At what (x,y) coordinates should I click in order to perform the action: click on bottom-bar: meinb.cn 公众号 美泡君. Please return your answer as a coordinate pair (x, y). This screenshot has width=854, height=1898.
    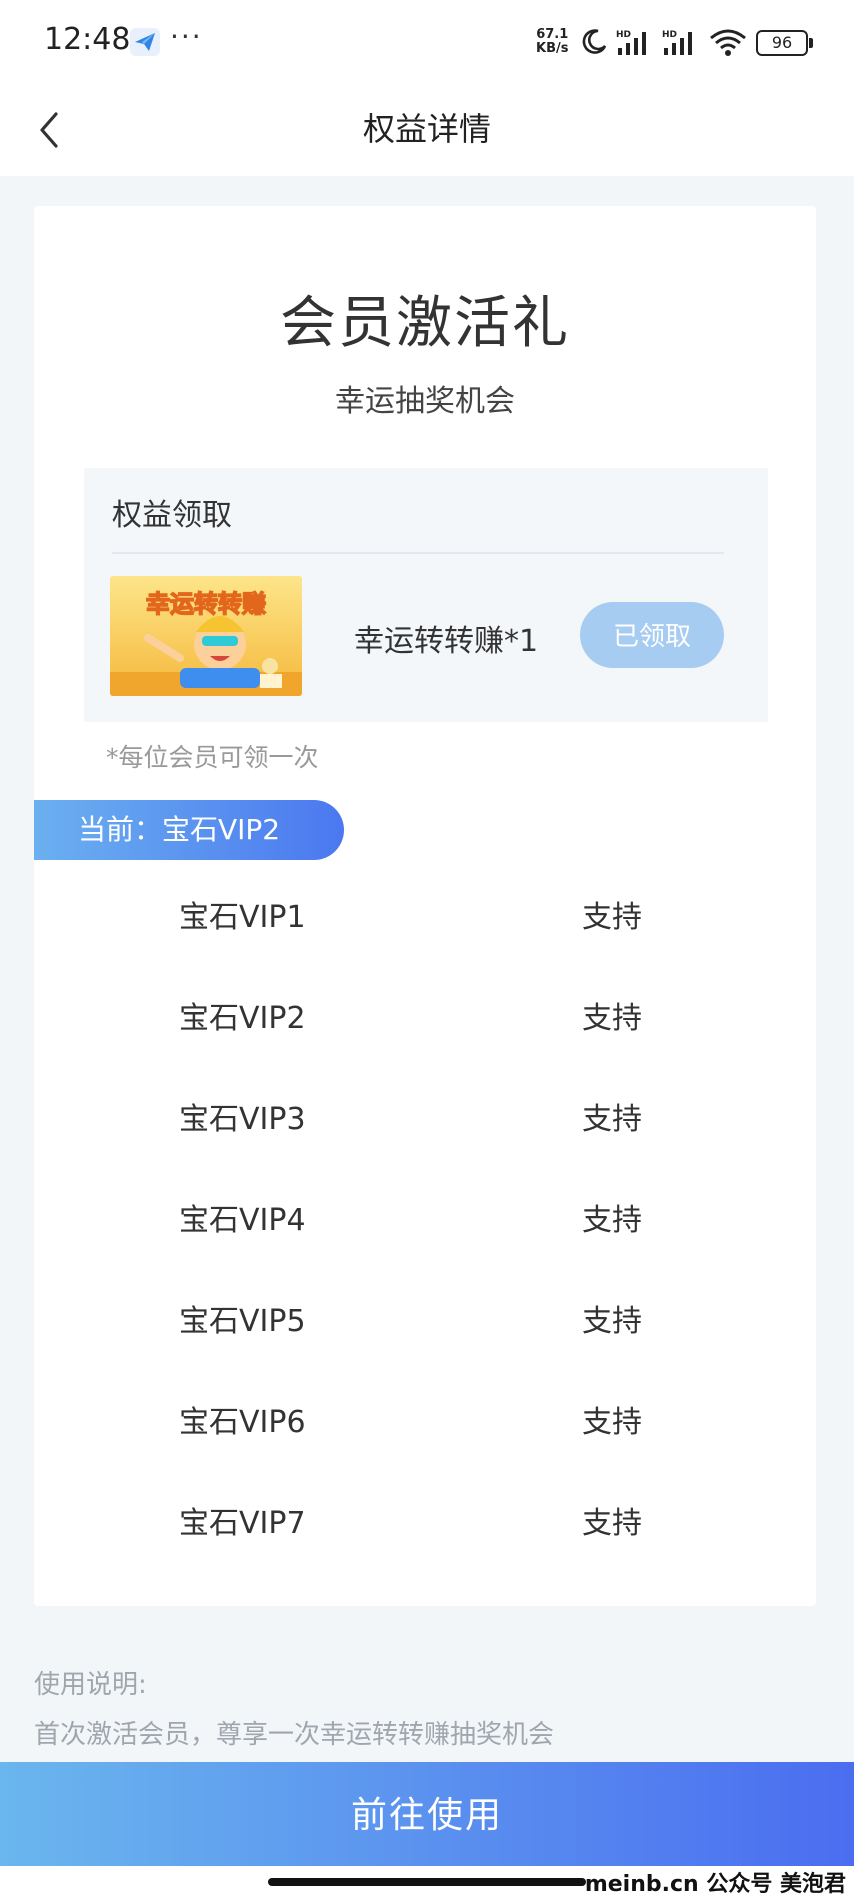
    Looking at the image, I should click on (427, 1882).